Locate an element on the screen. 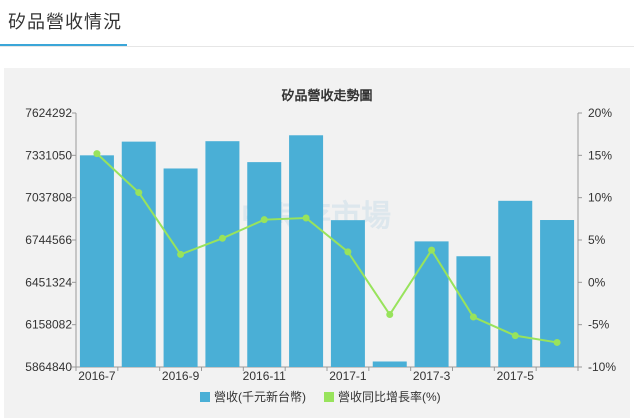  chart-title: 矽品營收走勢圖 is located at coordinates (326, 95).